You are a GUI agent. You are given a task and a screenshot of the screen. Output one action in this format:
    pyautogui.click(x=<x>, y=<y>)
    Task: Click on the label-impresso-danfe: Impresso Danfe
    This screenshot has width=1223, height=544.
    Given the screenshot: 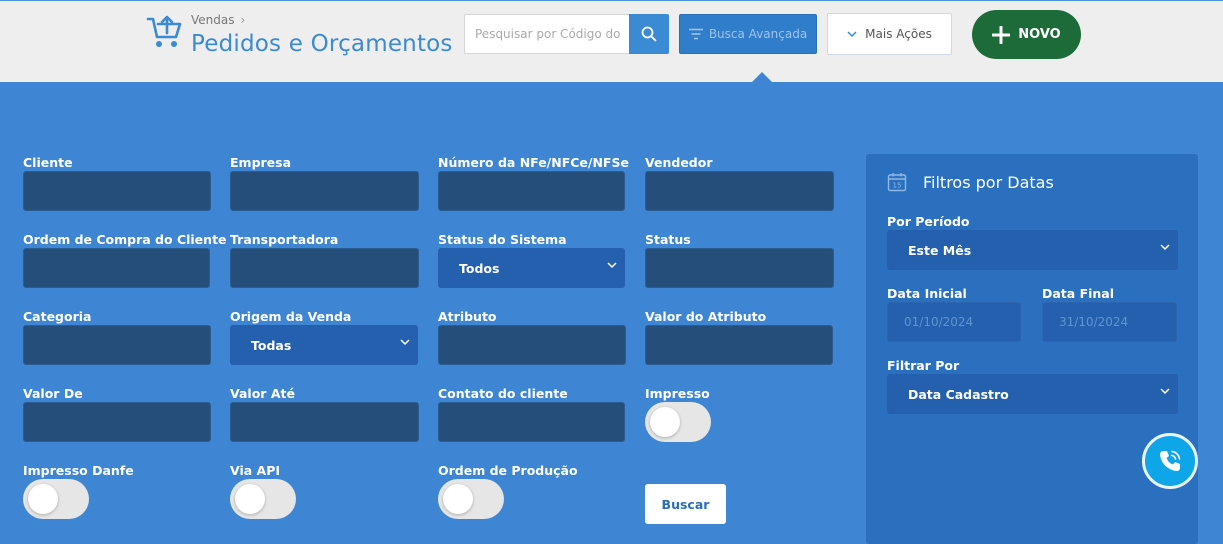 What is the action you would take?
    pyautogui.click(x=78, y=470)
    